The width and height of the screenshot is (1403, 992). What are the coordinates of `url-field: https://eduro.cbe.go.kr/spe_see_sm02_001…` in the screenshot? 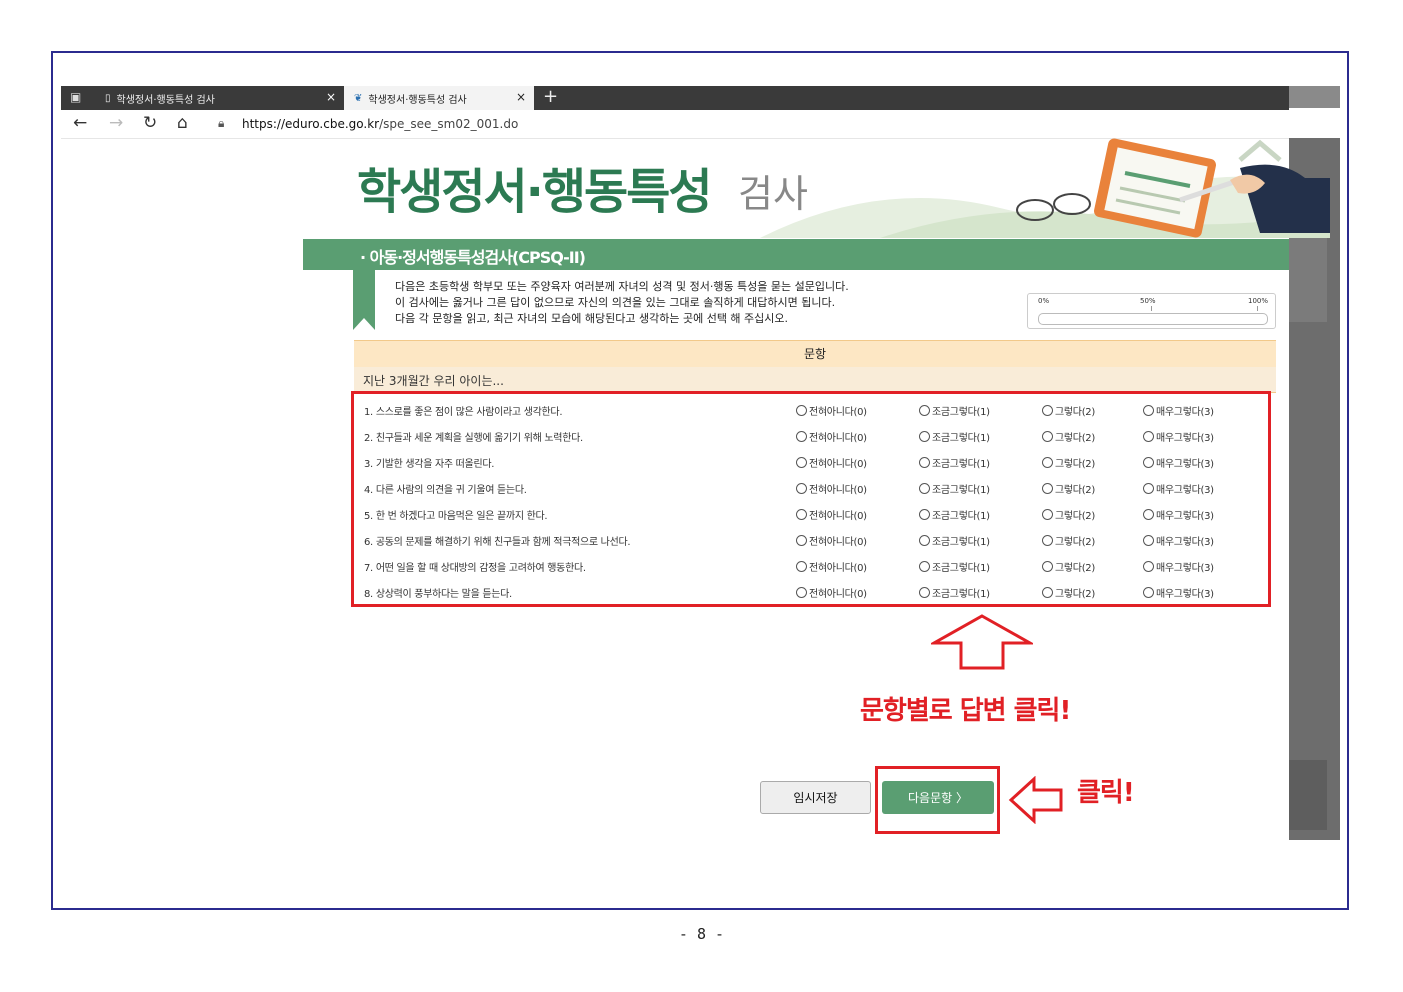 It's located at (380, 124).